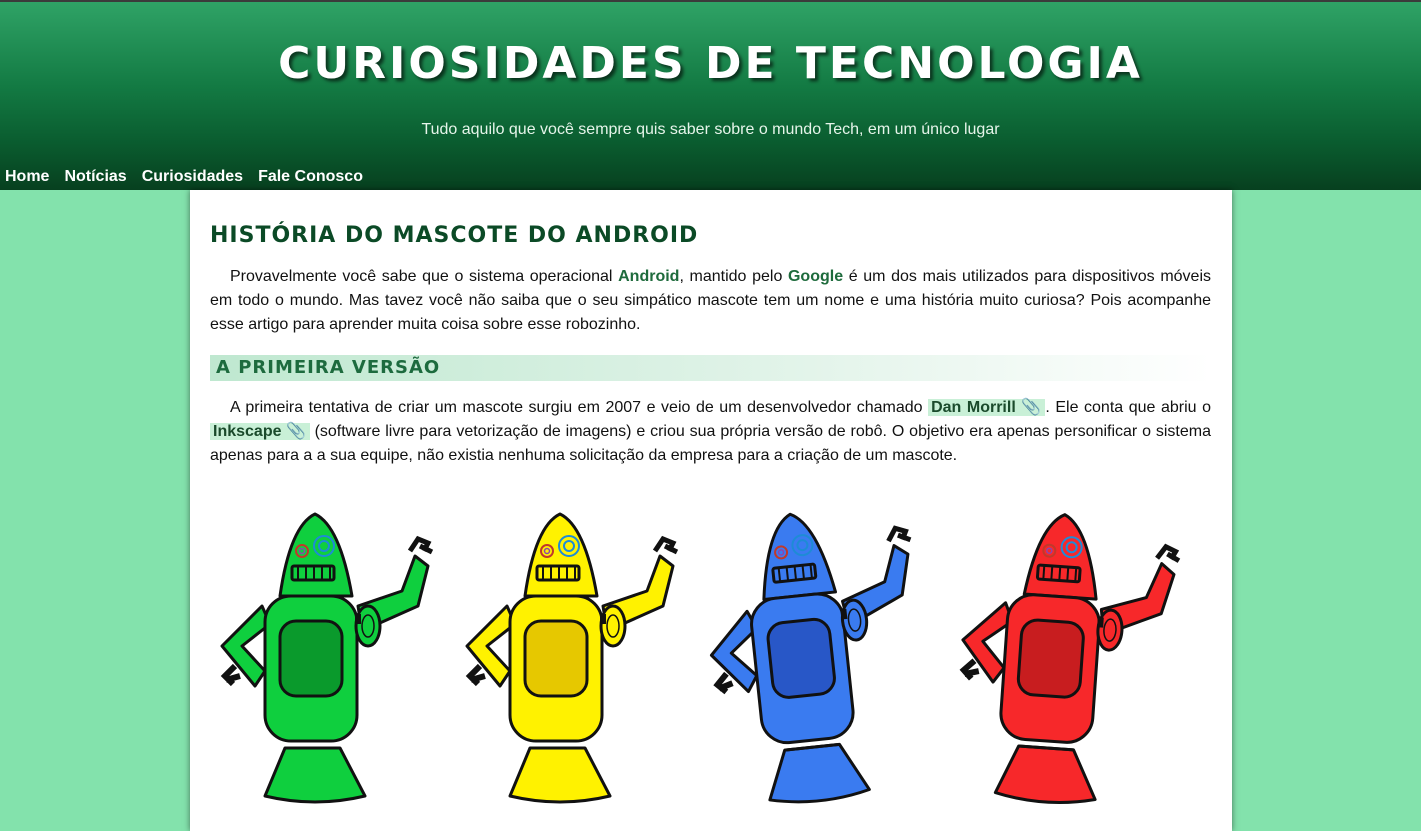  I want to click on link-inkscape: Inkscape 📎, so click(260, 431).